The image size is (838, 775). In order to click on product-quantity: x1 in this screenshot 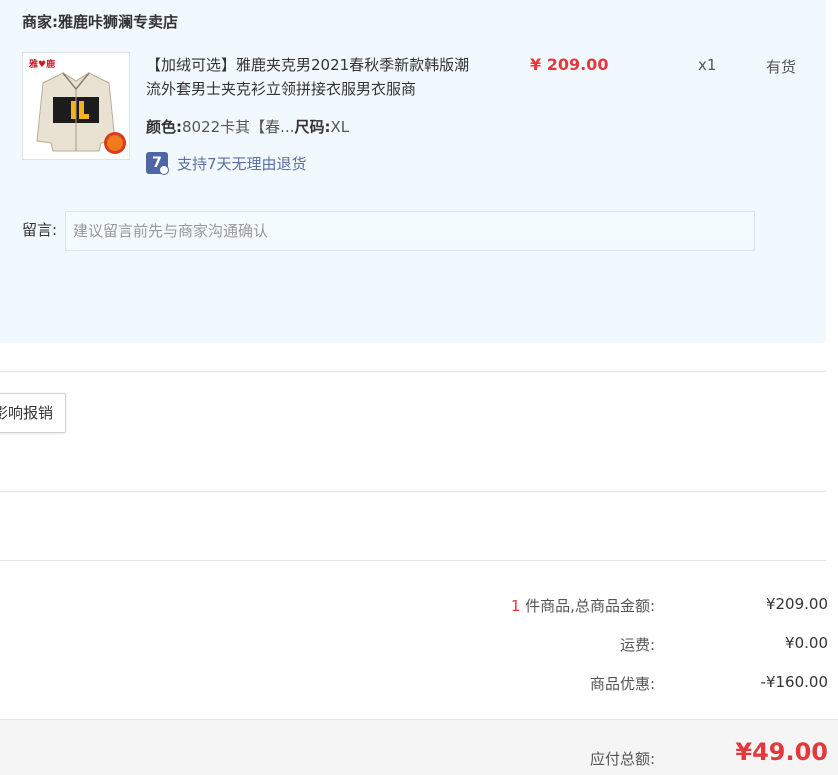, I will do `click(707, 65)`.